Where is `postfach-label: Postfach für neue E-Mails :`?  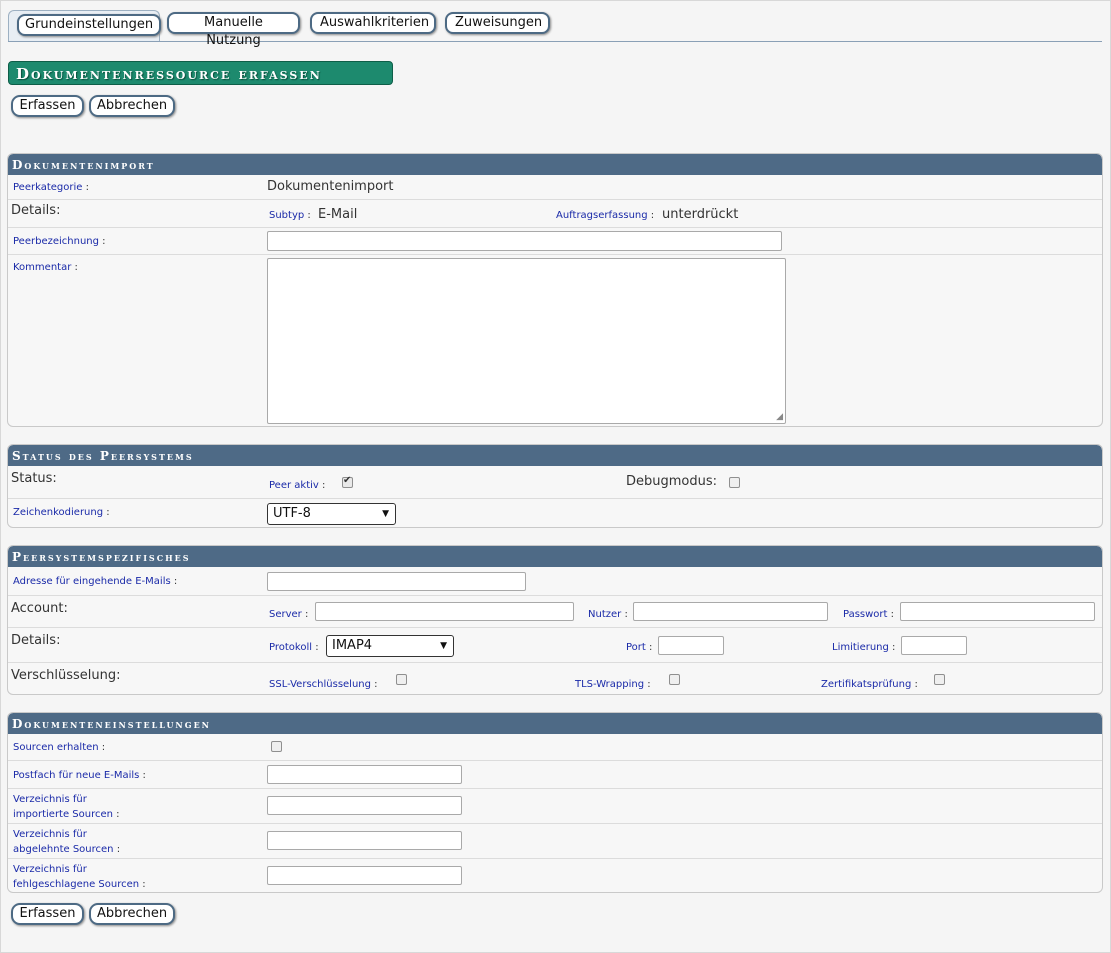 postfach-label: Postfach für neue E-Mails : is located at coordinates (79, 775).